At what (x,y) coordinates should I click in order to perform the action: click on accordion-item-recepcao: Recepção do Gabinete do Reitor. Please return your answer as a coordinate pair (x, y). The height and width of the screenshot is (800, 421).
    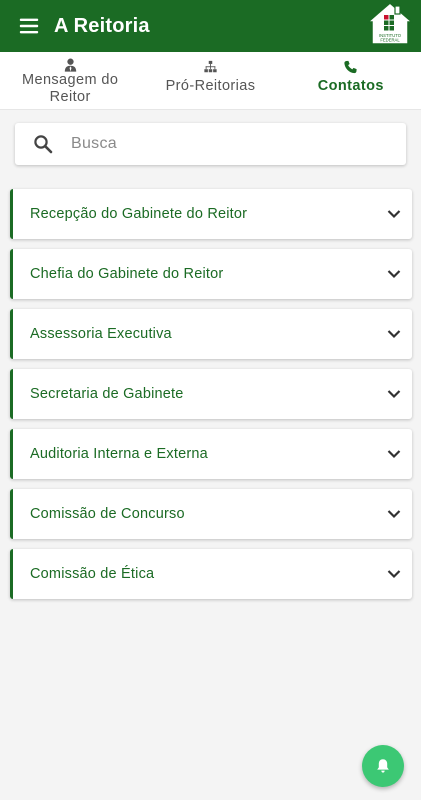
    Looking at the image, I should click on (211, 214).